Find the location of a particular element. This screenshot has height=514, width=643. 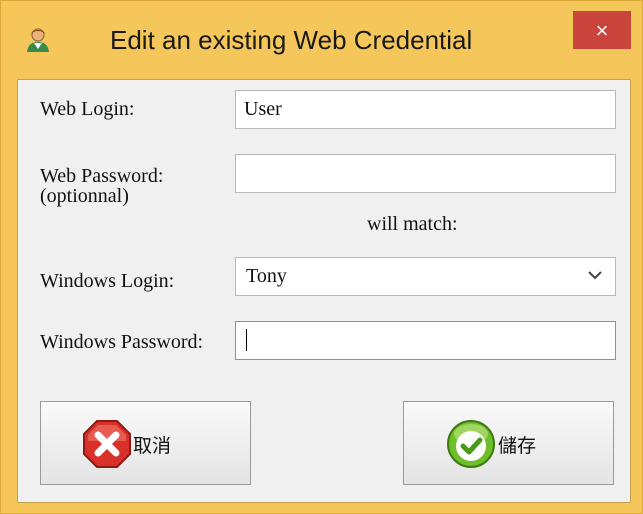

web-login-label: Web Login: is located at coordinates (87, 109).